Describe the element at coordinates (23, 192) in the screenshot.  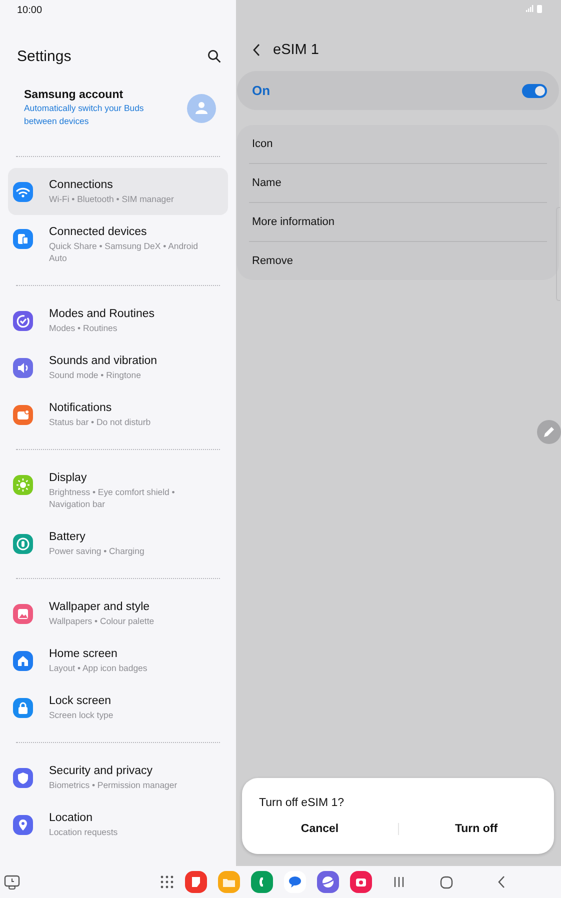
I see `wifi-icon` at that location.